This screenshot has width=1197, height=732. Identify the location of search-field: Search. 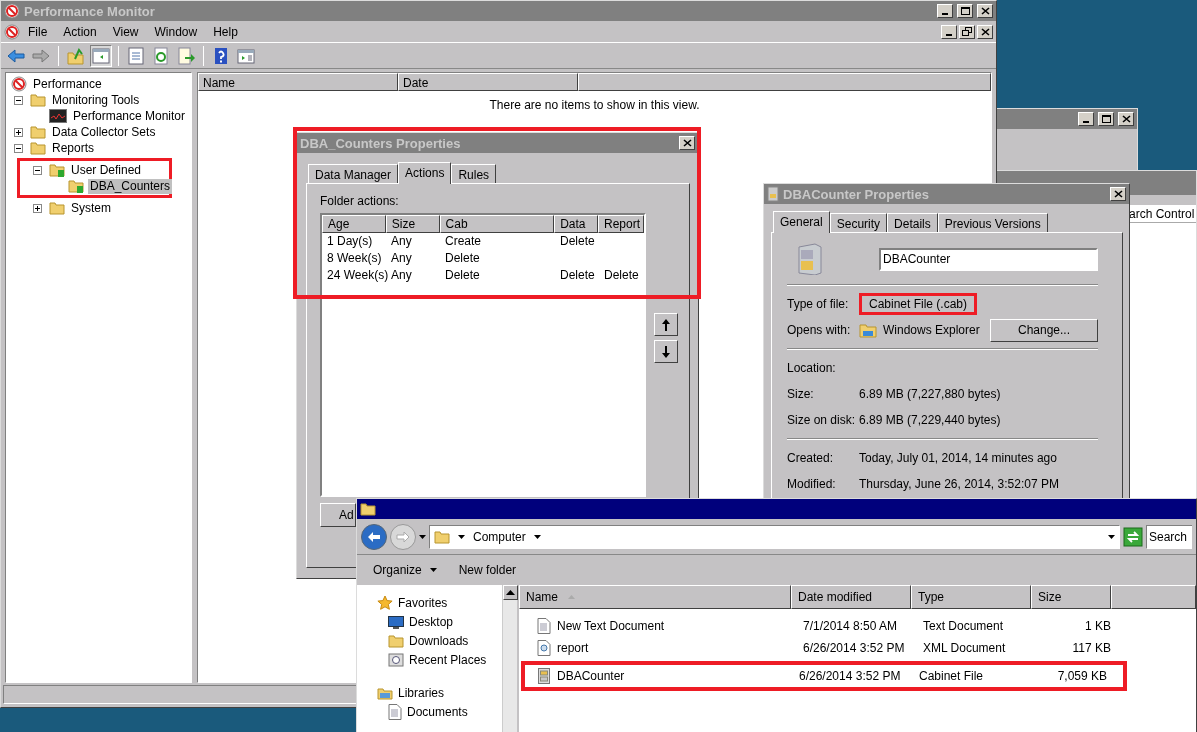
(1169, 536).